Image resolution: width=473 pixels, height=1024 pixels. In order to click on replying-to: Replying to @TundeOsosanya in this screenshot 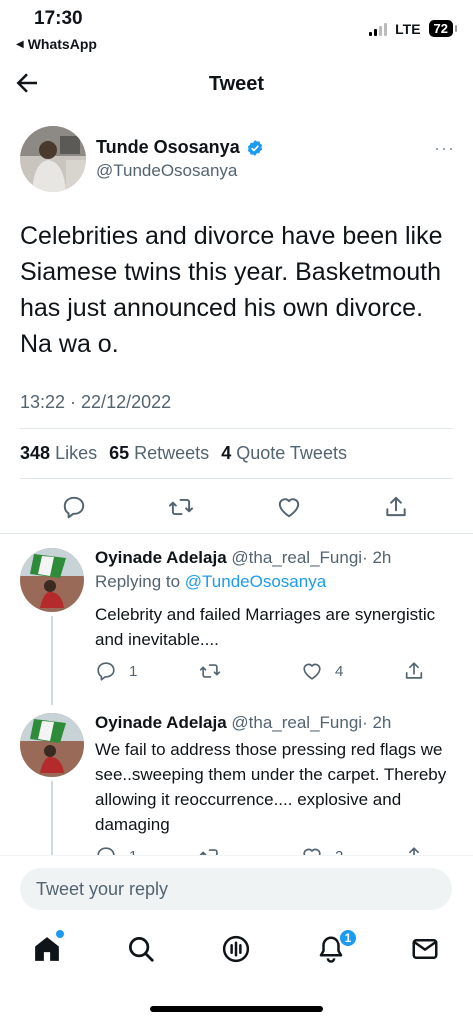, I will do `click(211, 581)`.